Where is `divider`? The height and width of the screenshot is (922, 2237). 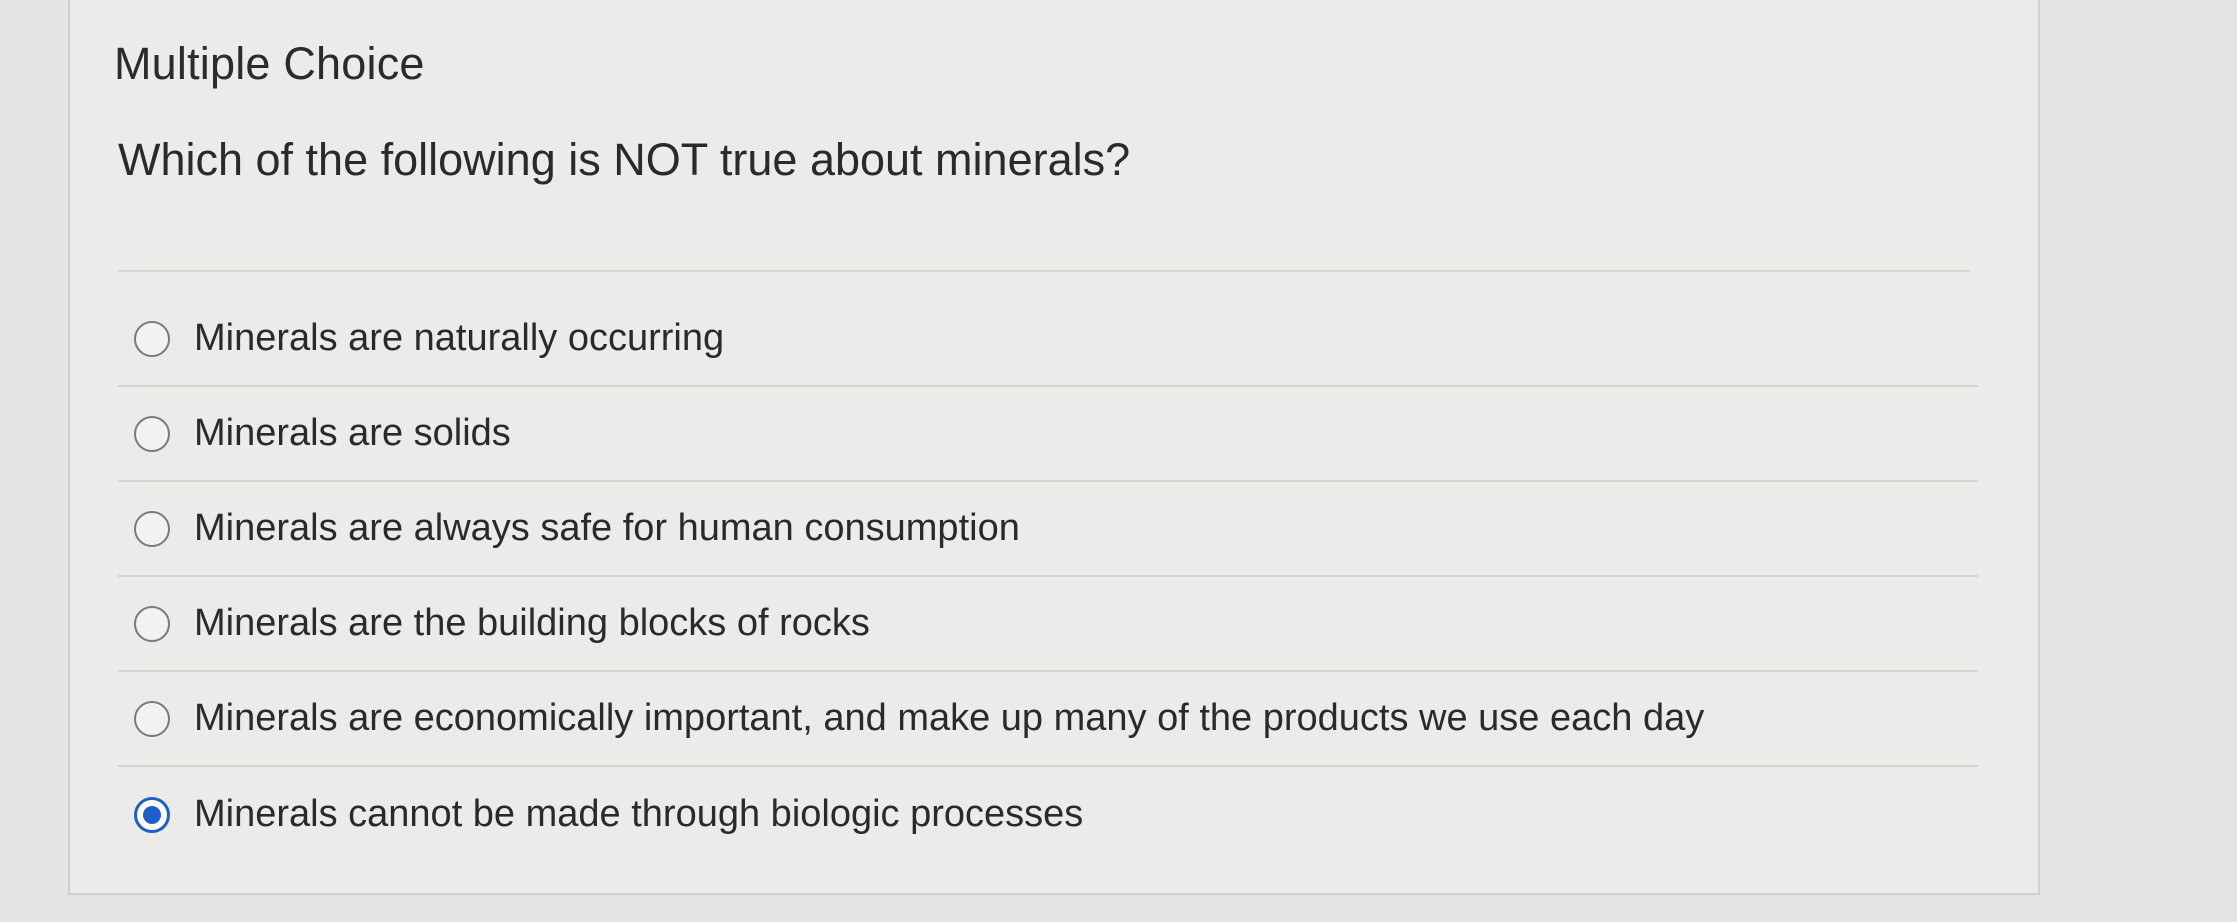 divider is located at coordinates (1044, 271).